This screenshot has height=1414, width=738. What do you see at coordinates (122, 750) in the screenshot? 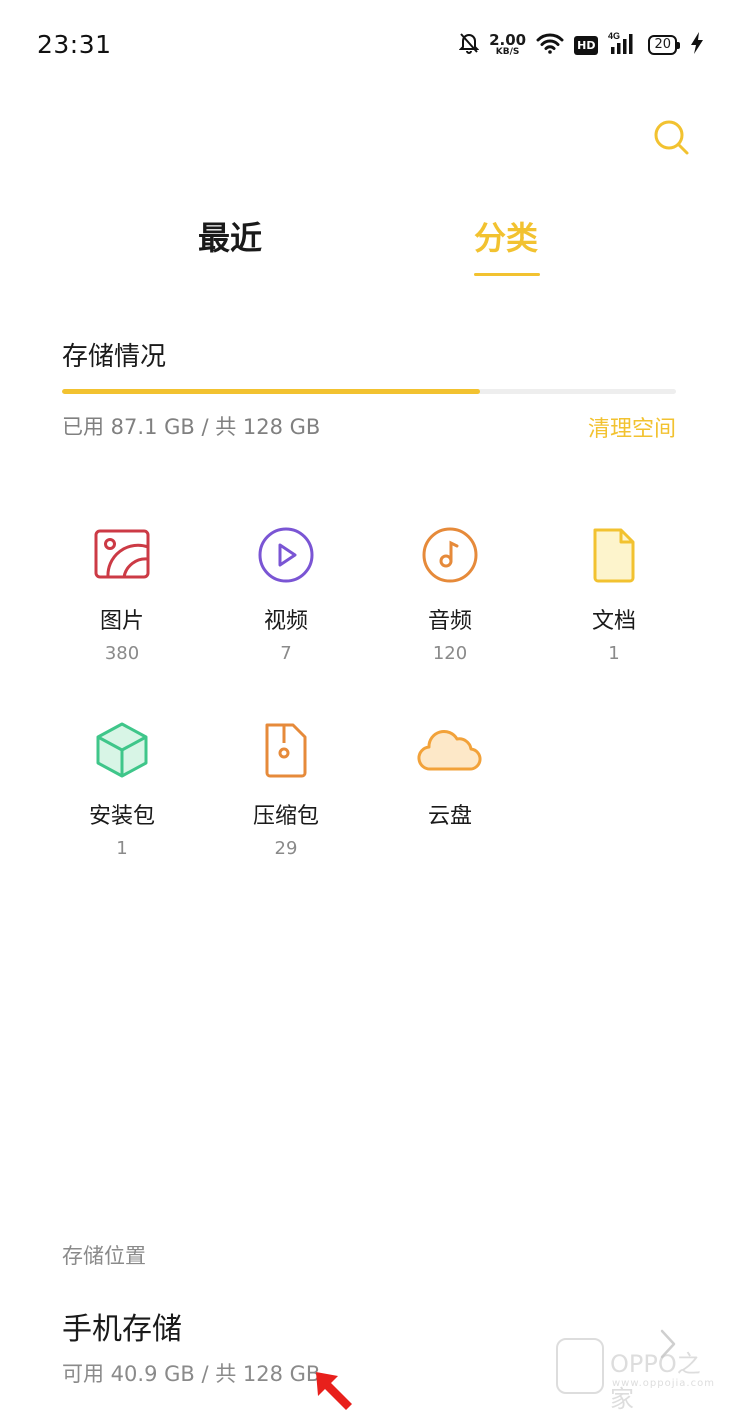
I see `package-icon` at bounding box center [122, 750].